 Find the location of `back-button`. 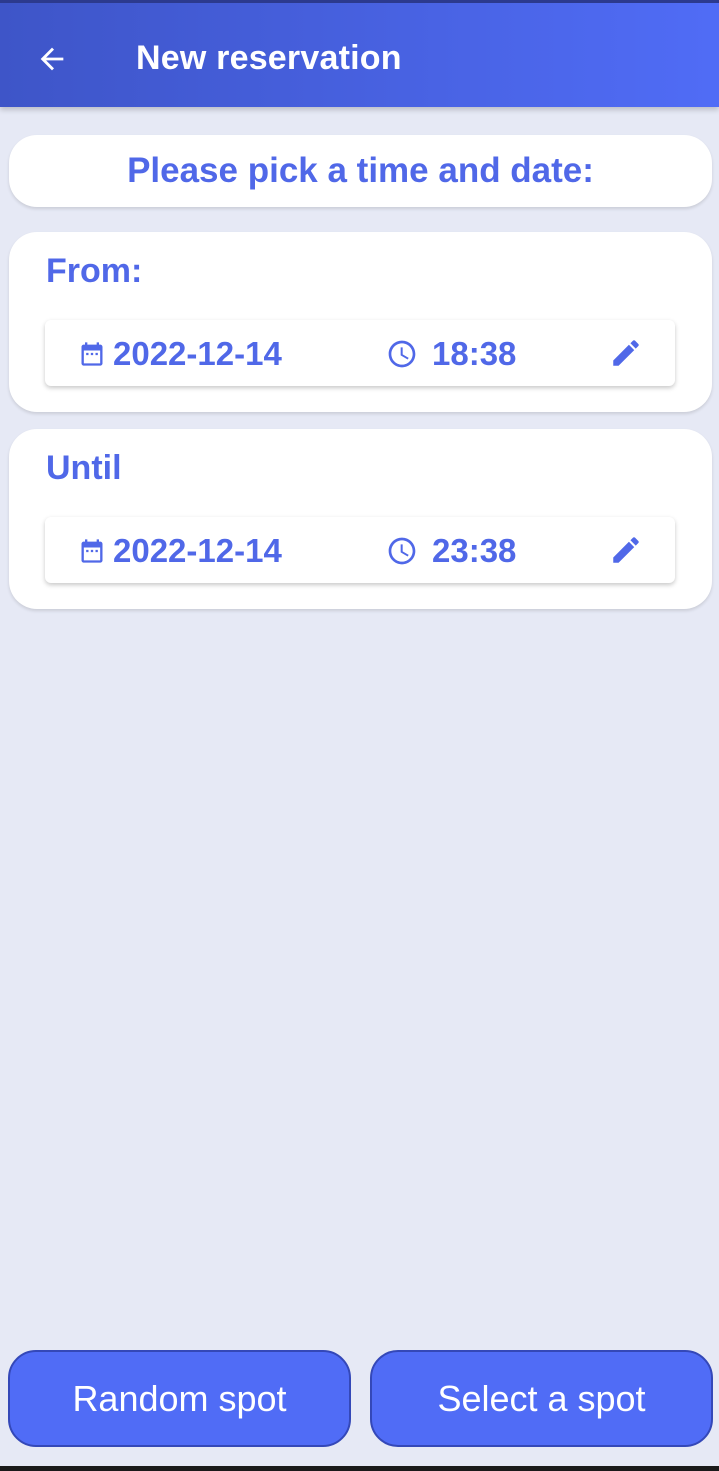

back-button is located at coordinates (52, 59).